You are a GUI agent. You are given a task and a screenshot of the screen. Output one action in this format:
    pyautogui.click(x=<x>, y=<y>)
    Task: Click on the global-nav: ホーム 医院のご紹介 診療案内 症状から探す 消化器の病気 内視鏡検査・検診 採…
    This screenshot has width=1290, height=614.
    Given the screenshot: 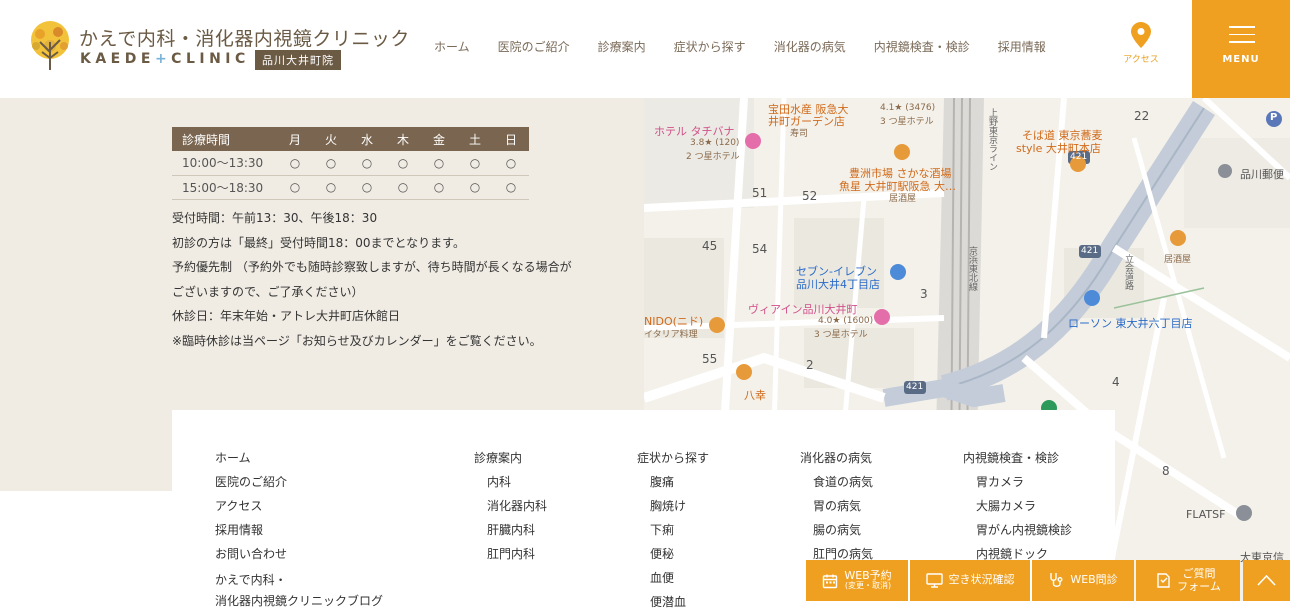 What is the action you would take?
    pyautogui.click(x=740, y=46)
    